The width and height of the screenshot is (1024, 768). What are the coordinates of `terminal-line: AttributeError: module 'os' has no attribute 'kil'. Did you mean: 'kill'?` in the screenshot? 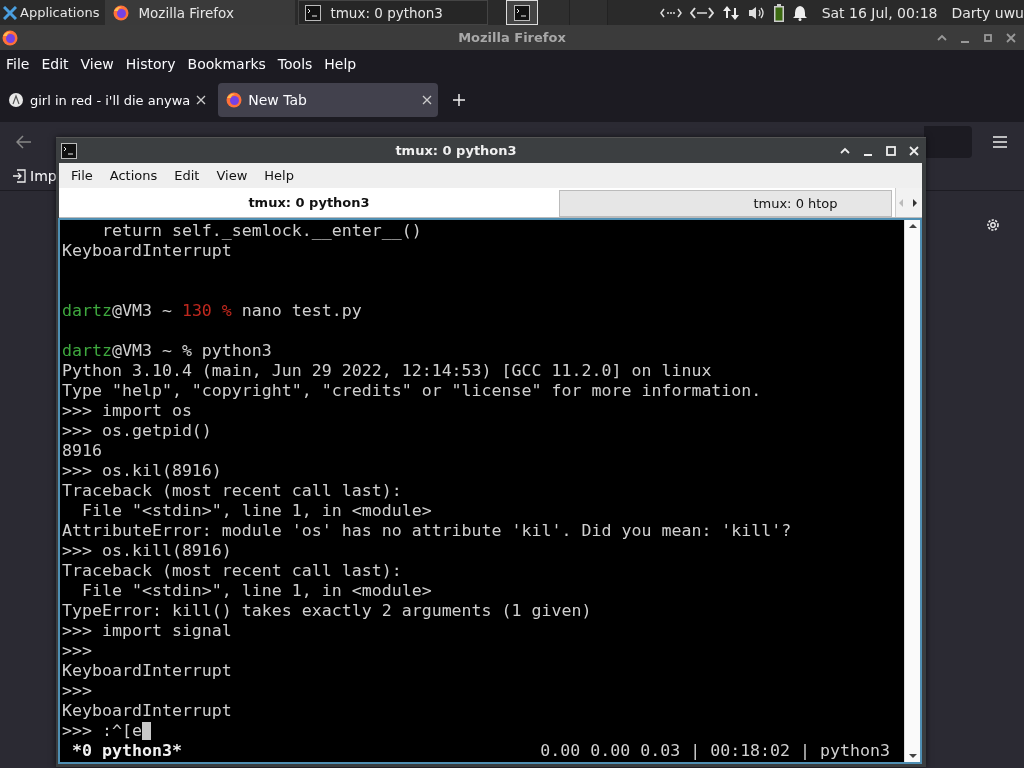 It's located at (427, 531).